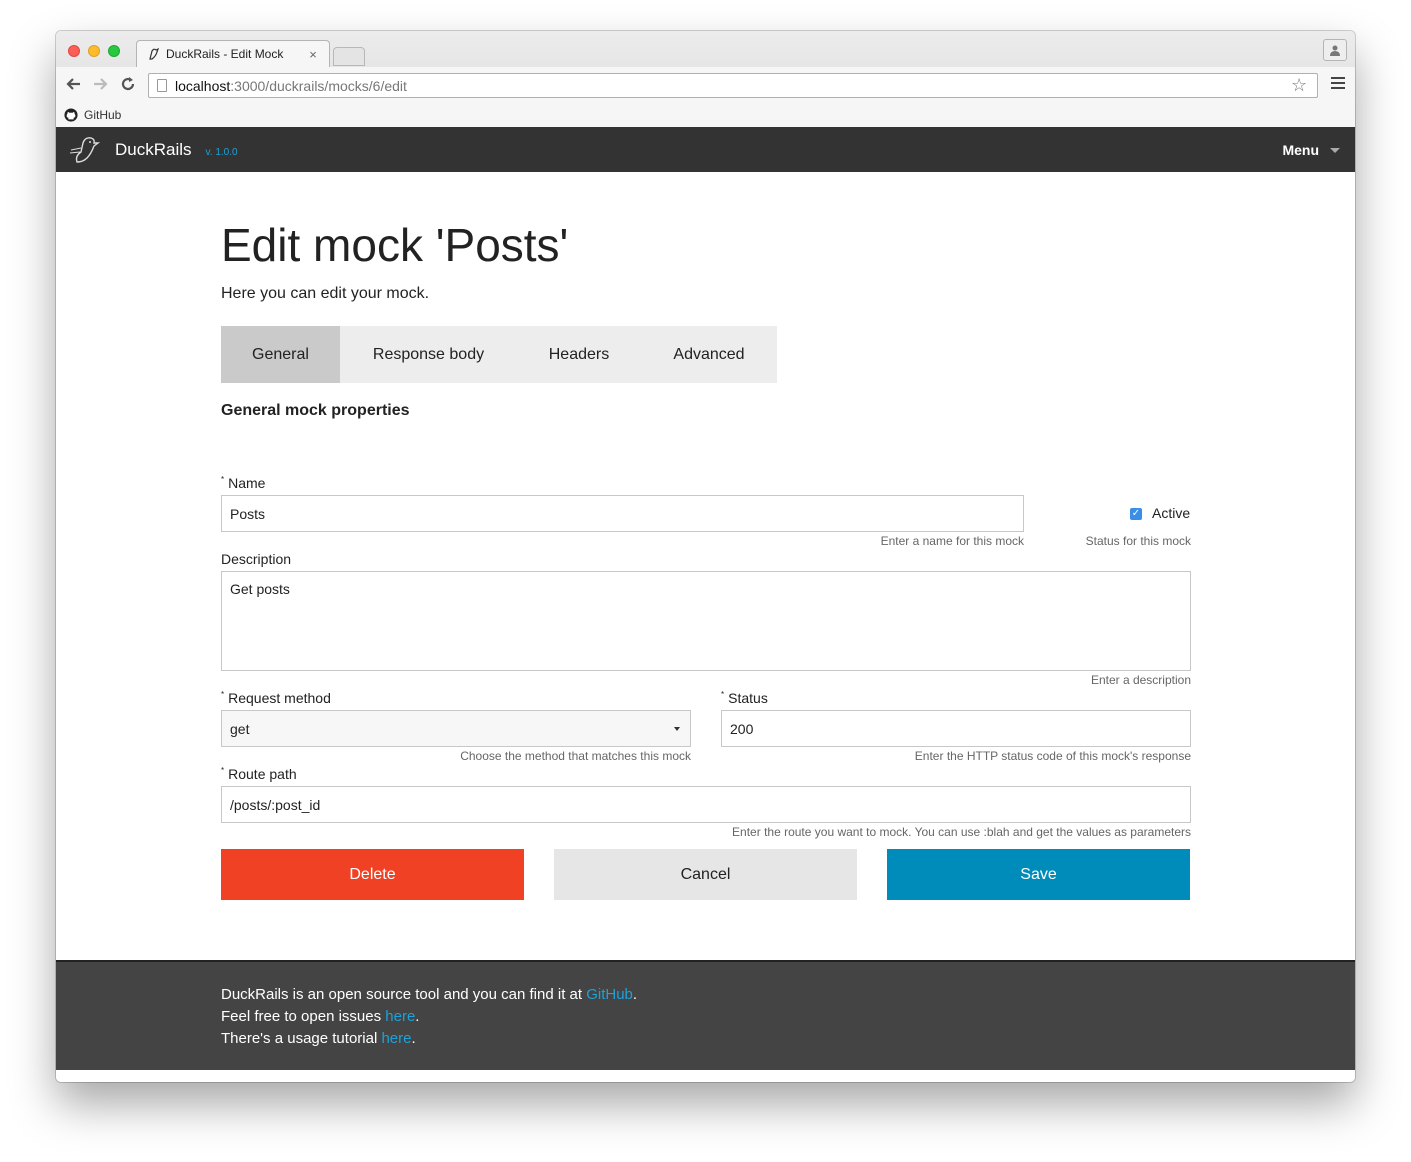  What do you see at coordinates (86, 150) in the screenshot?
I see `duck-logo-icon` at bounding box center [86, 150].